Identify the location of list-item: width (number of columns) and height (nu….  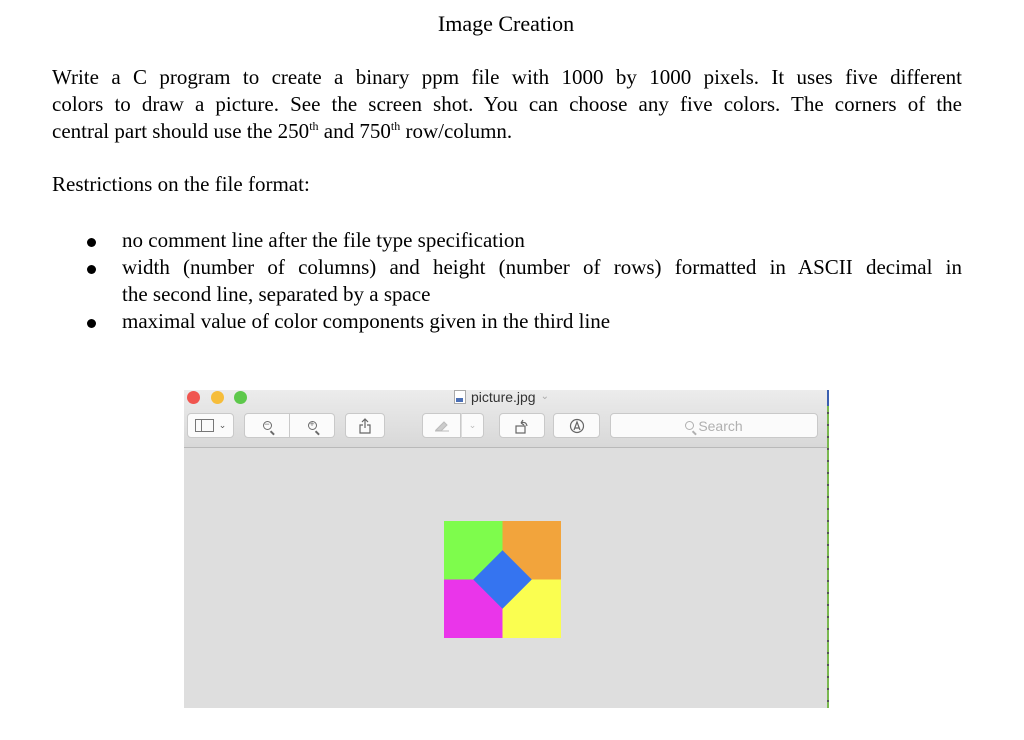
(481, 281).